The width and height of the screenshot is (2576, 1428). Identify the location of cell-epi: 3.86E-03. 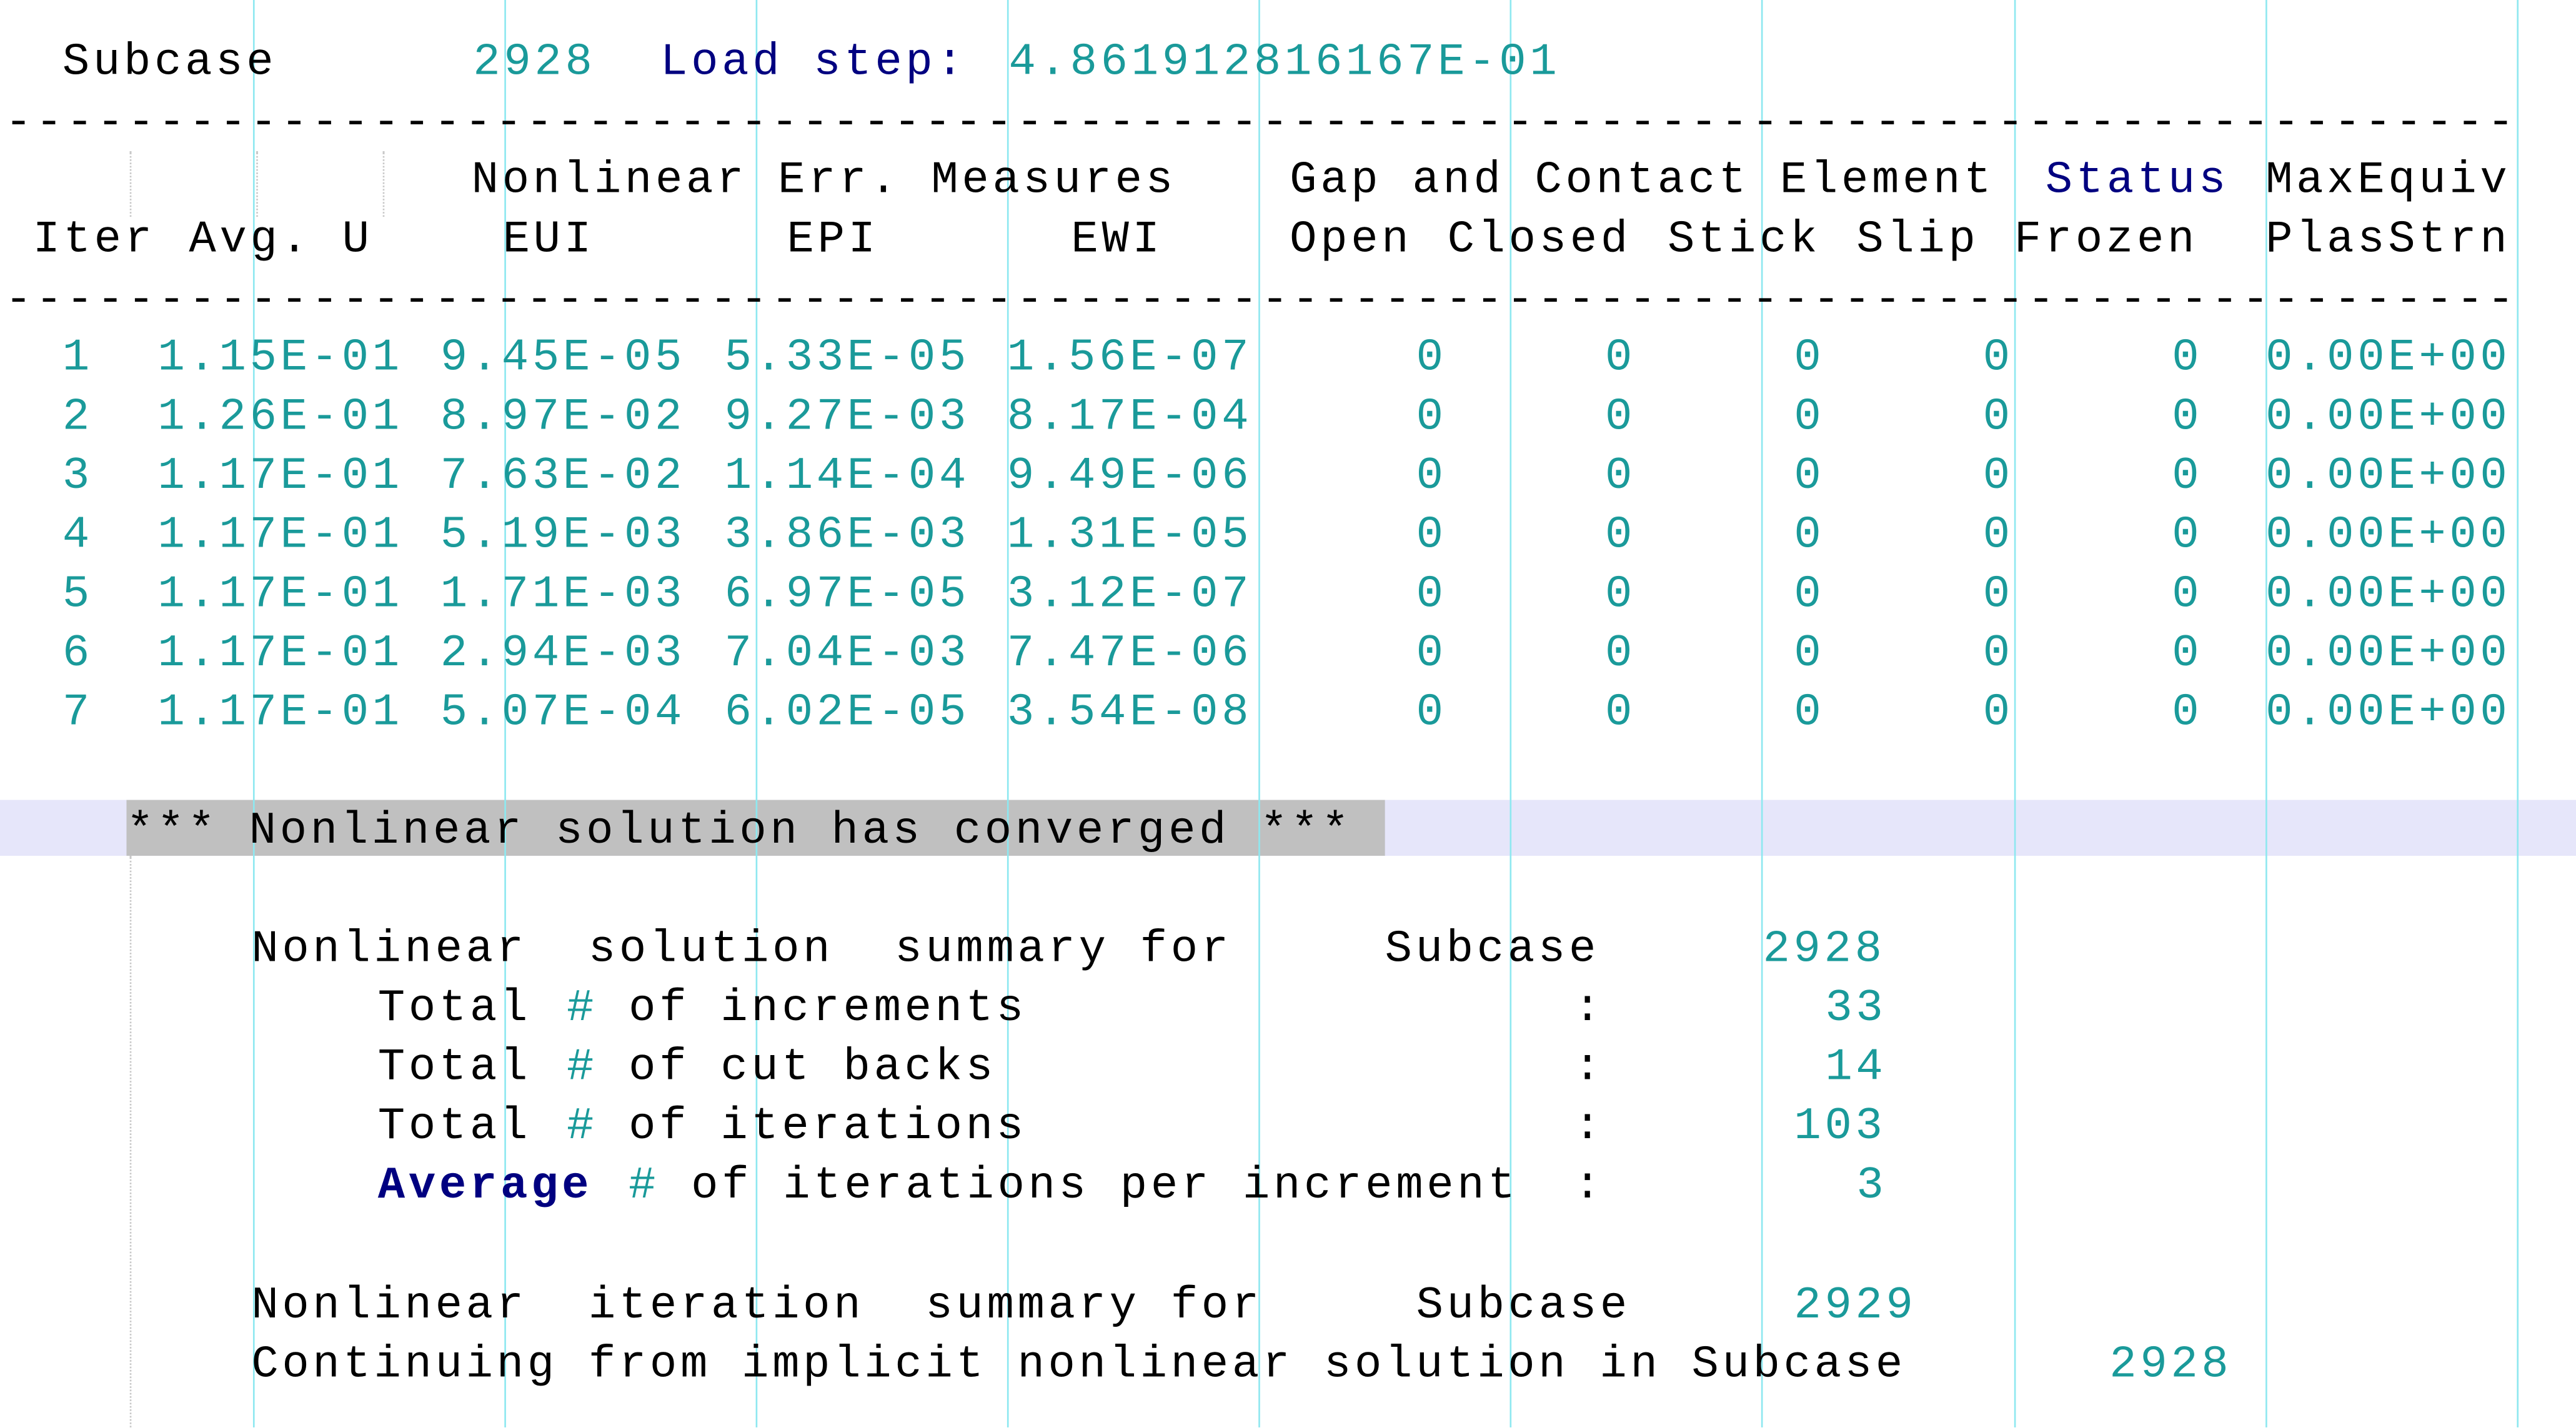
(847, 536).